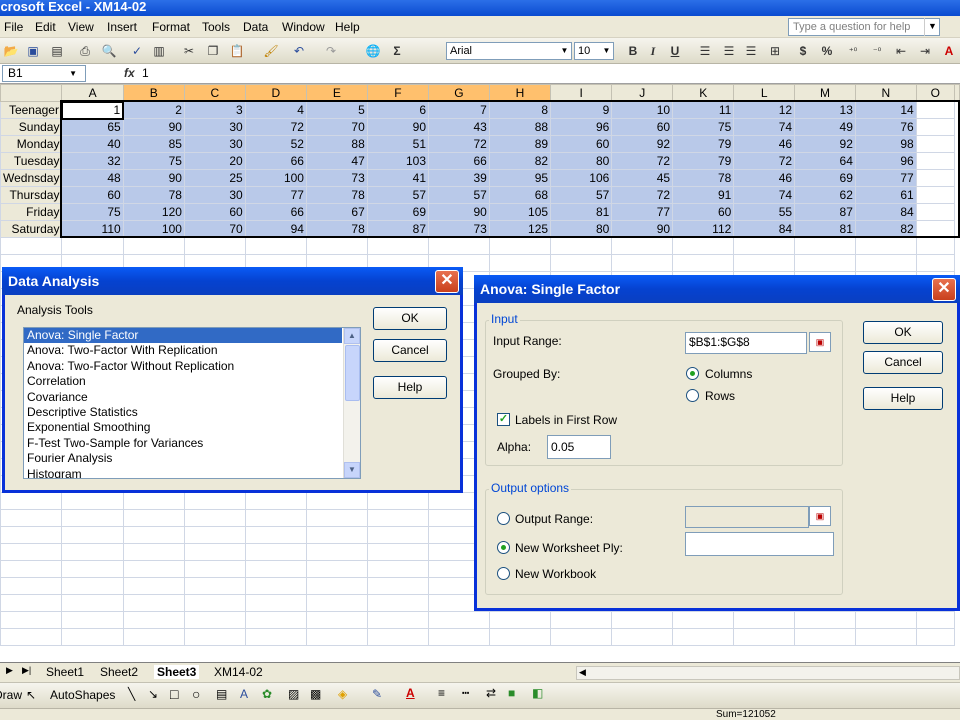  Describe the element at coordinates (582, 672) in the screenshot. I see `scroll-left-icon: ◀` at that location.